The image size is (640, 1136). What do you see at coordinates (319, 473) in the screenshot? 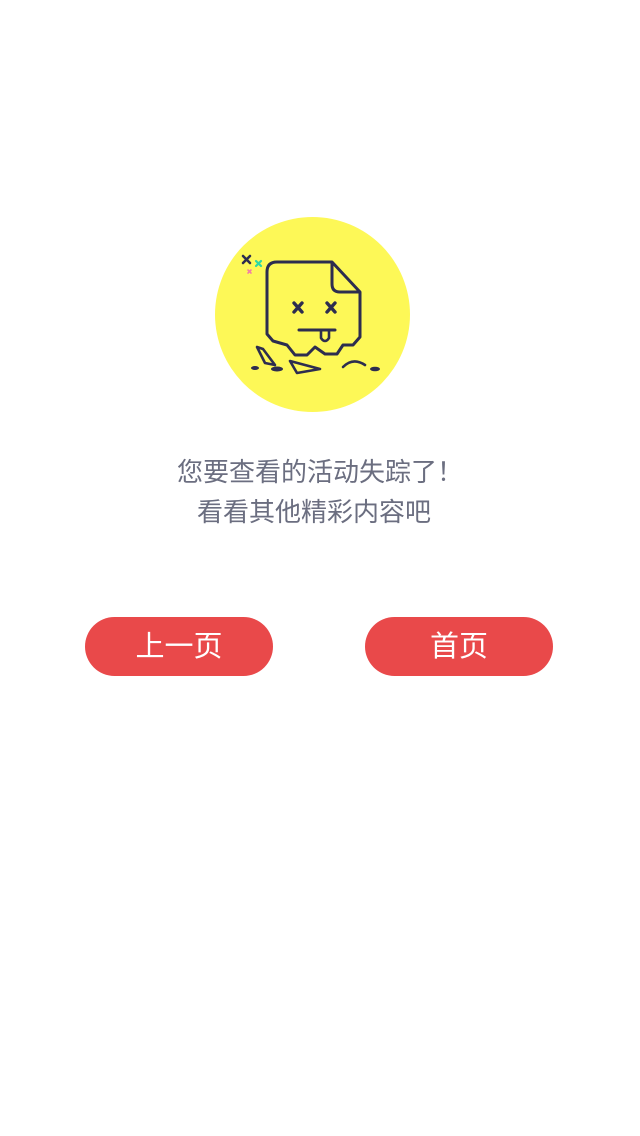
I see `message-line-1: 您要查看的活动失踪了！` at bounding box center [319, 473].